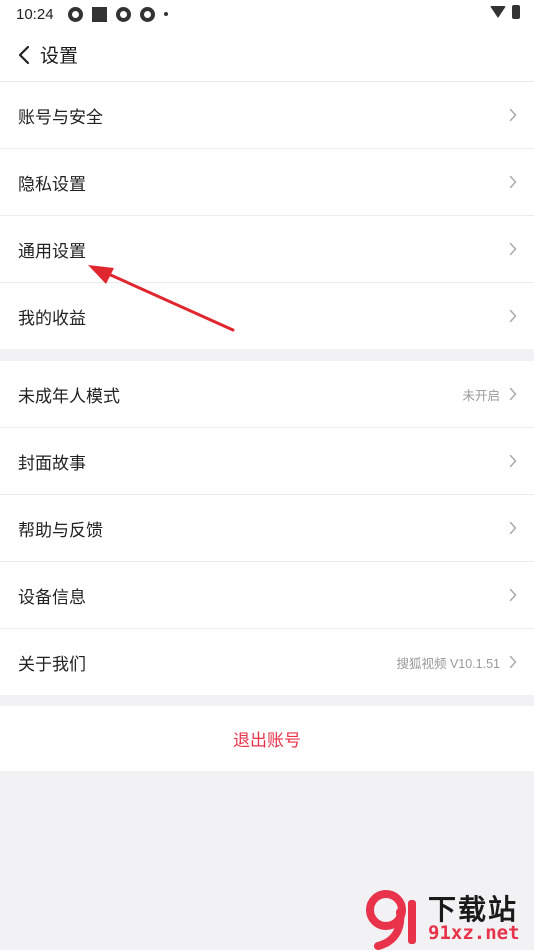 The height and width of the screenshot is (950, 534). I want to click on dot-icon, so click(165, 14).